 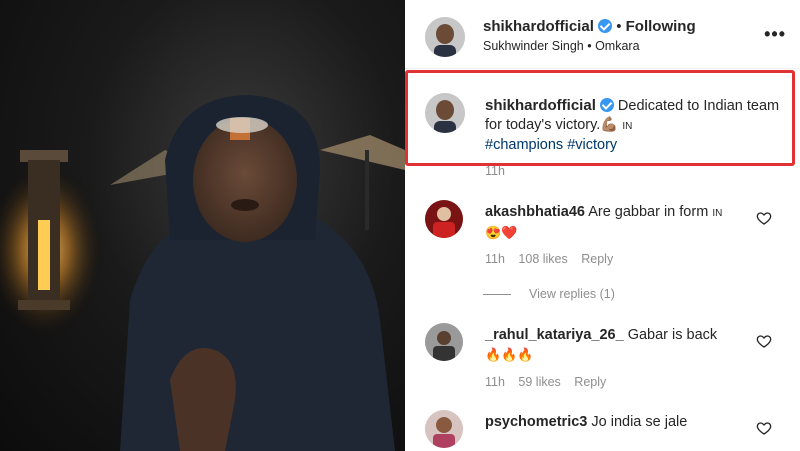 I want to click on comment-text: Jo india se jale, so click(x=639, y=422).